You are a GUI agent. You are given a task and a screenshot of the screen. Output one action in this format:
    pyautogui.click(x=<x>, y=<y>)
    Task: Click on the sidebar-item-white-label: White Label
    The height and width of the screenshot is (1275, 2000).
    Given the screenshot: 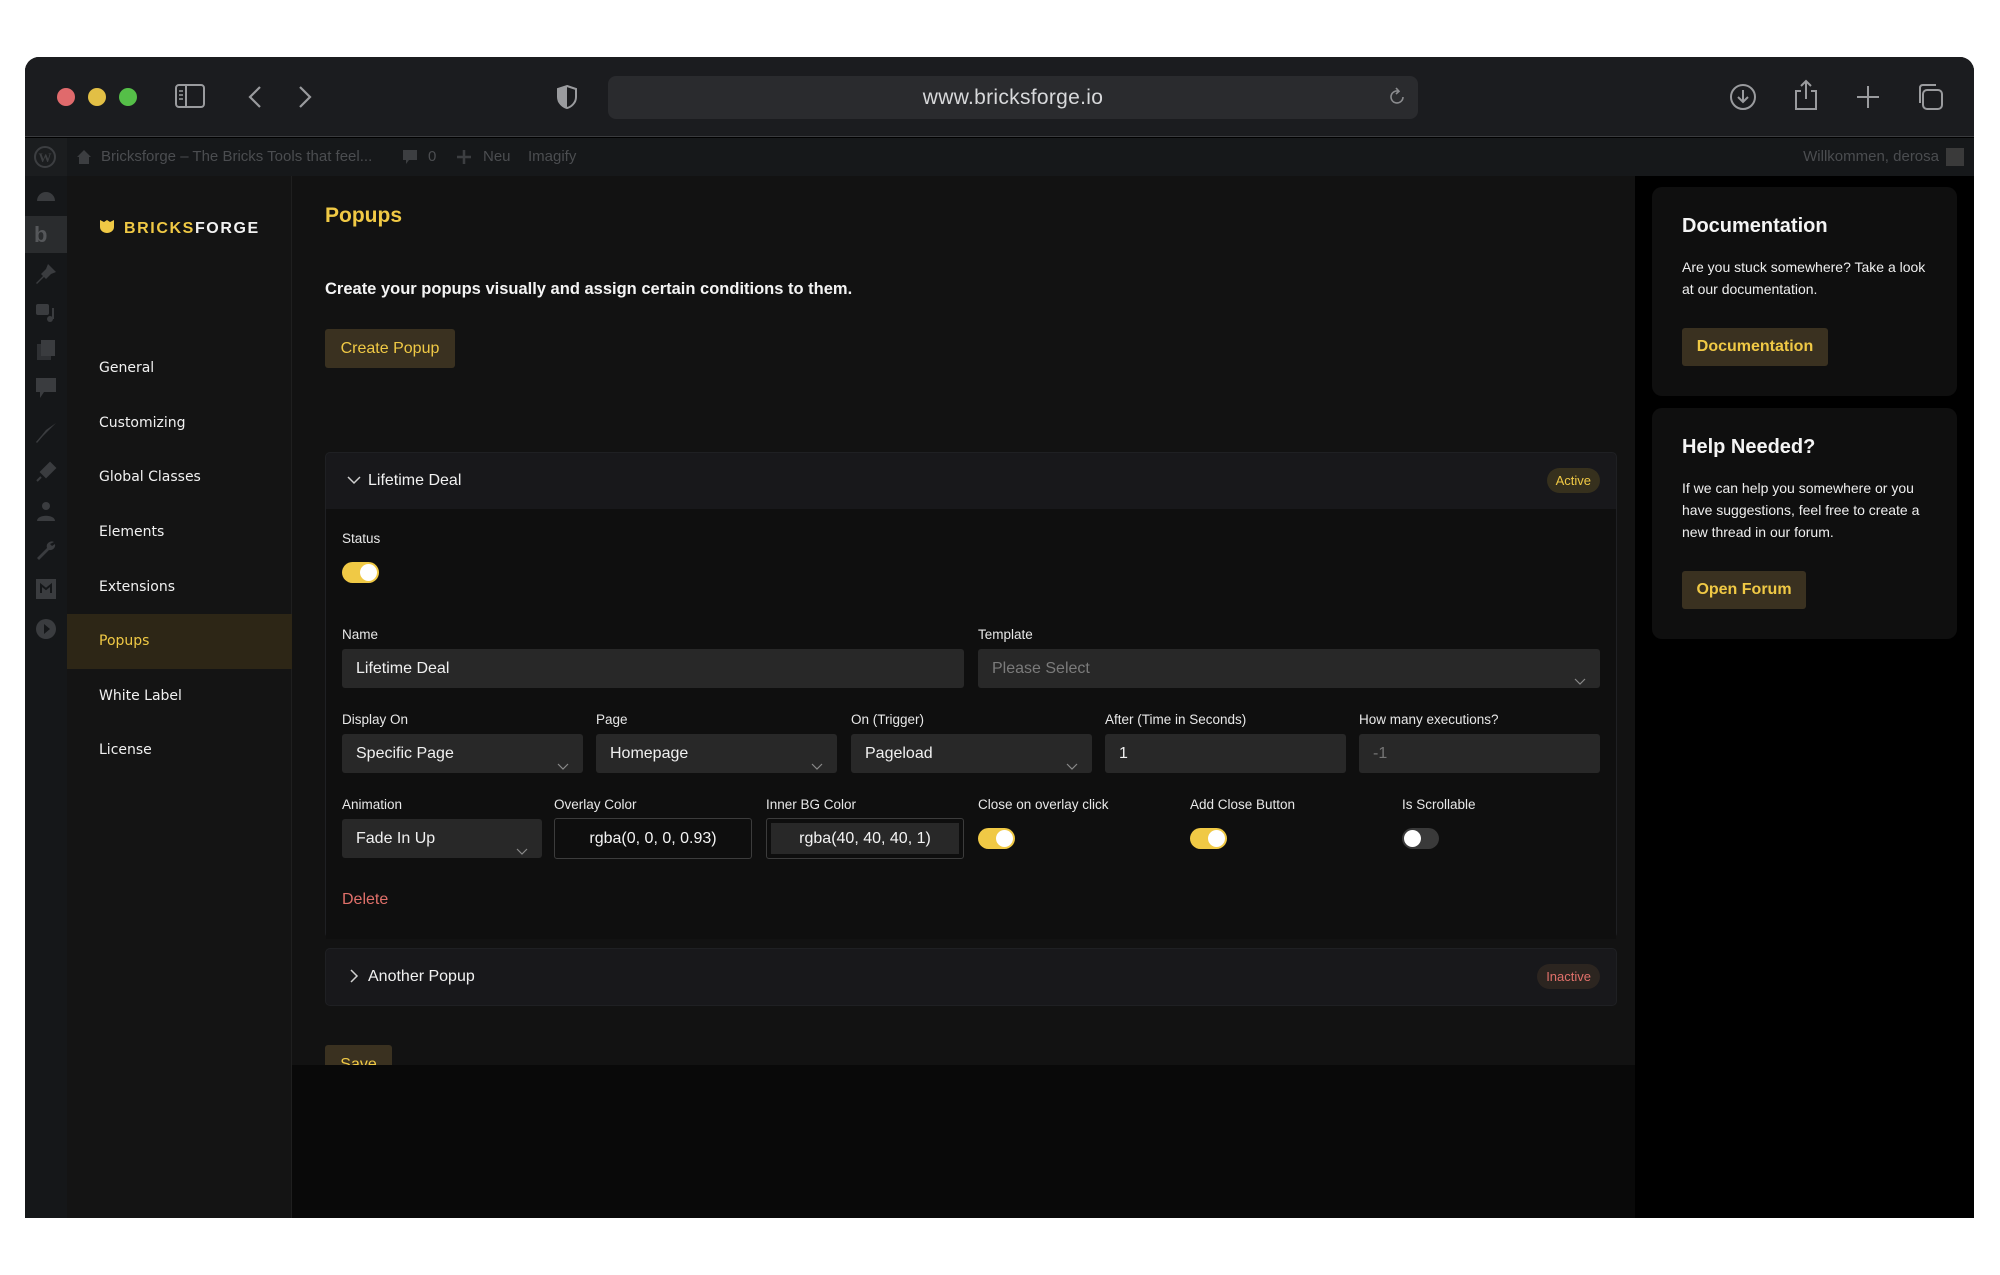 What is the action you would take?
    pyautogui.click(x=179, y=696)
    